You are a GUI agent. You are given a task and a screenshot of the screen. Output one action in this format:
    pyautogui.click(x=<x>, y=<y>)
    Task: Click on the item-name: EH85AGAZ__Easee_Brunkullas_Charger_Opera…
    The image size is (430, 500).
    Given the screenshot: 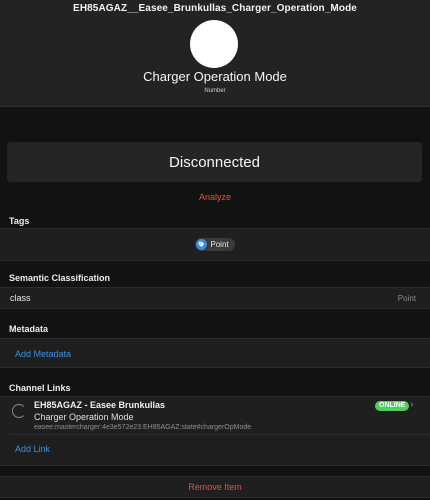 What is the action you would take?
    pyautogui.click(x=215, y=8)
    